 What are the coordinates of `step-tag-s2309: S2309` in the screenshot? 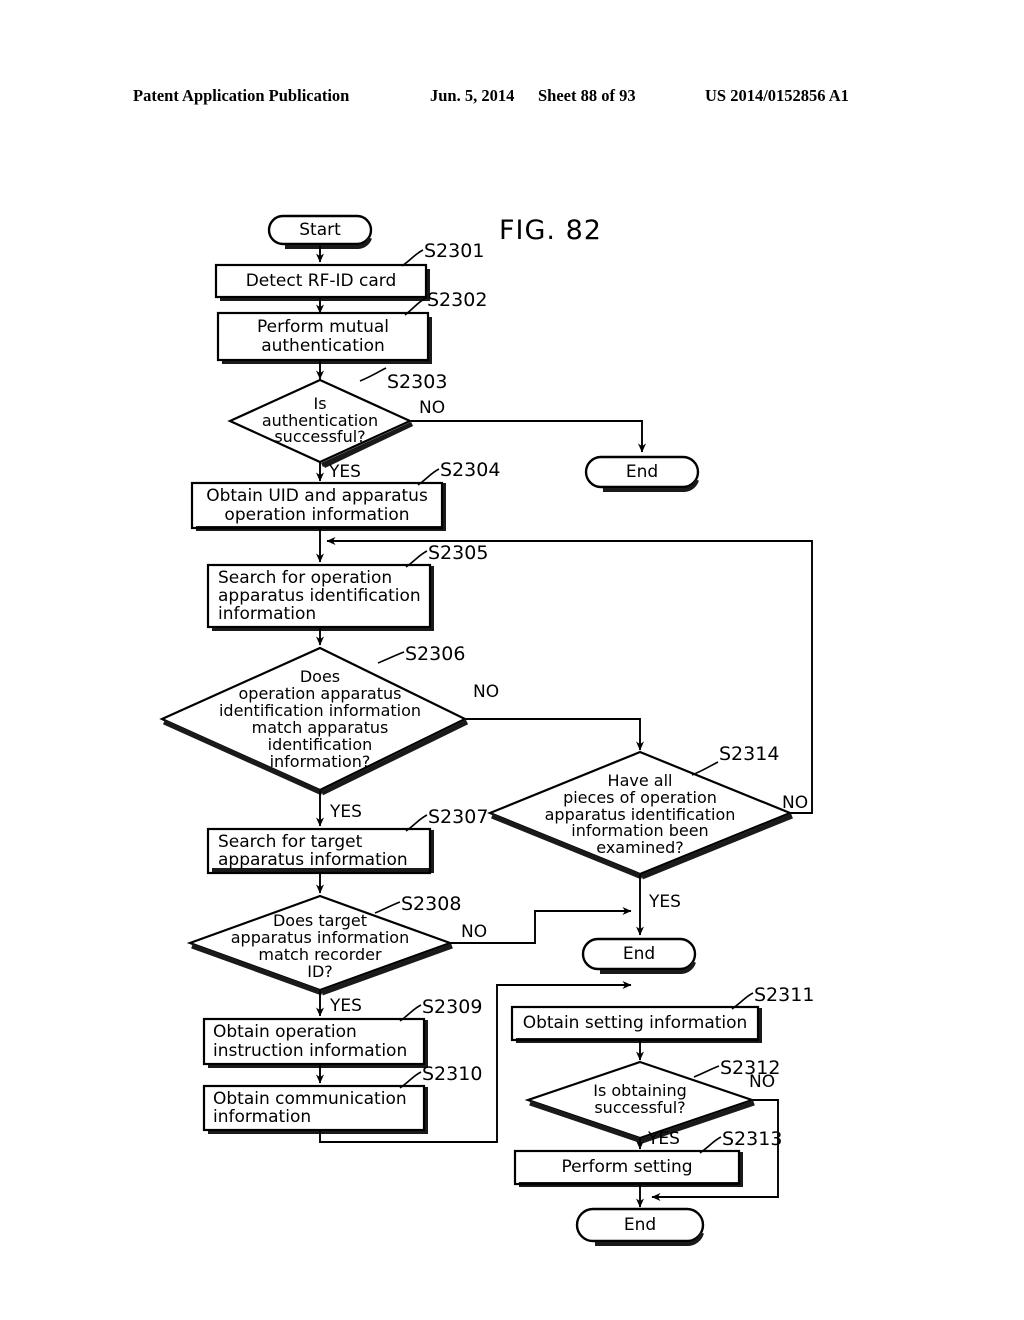 It's located at (452, 1007).